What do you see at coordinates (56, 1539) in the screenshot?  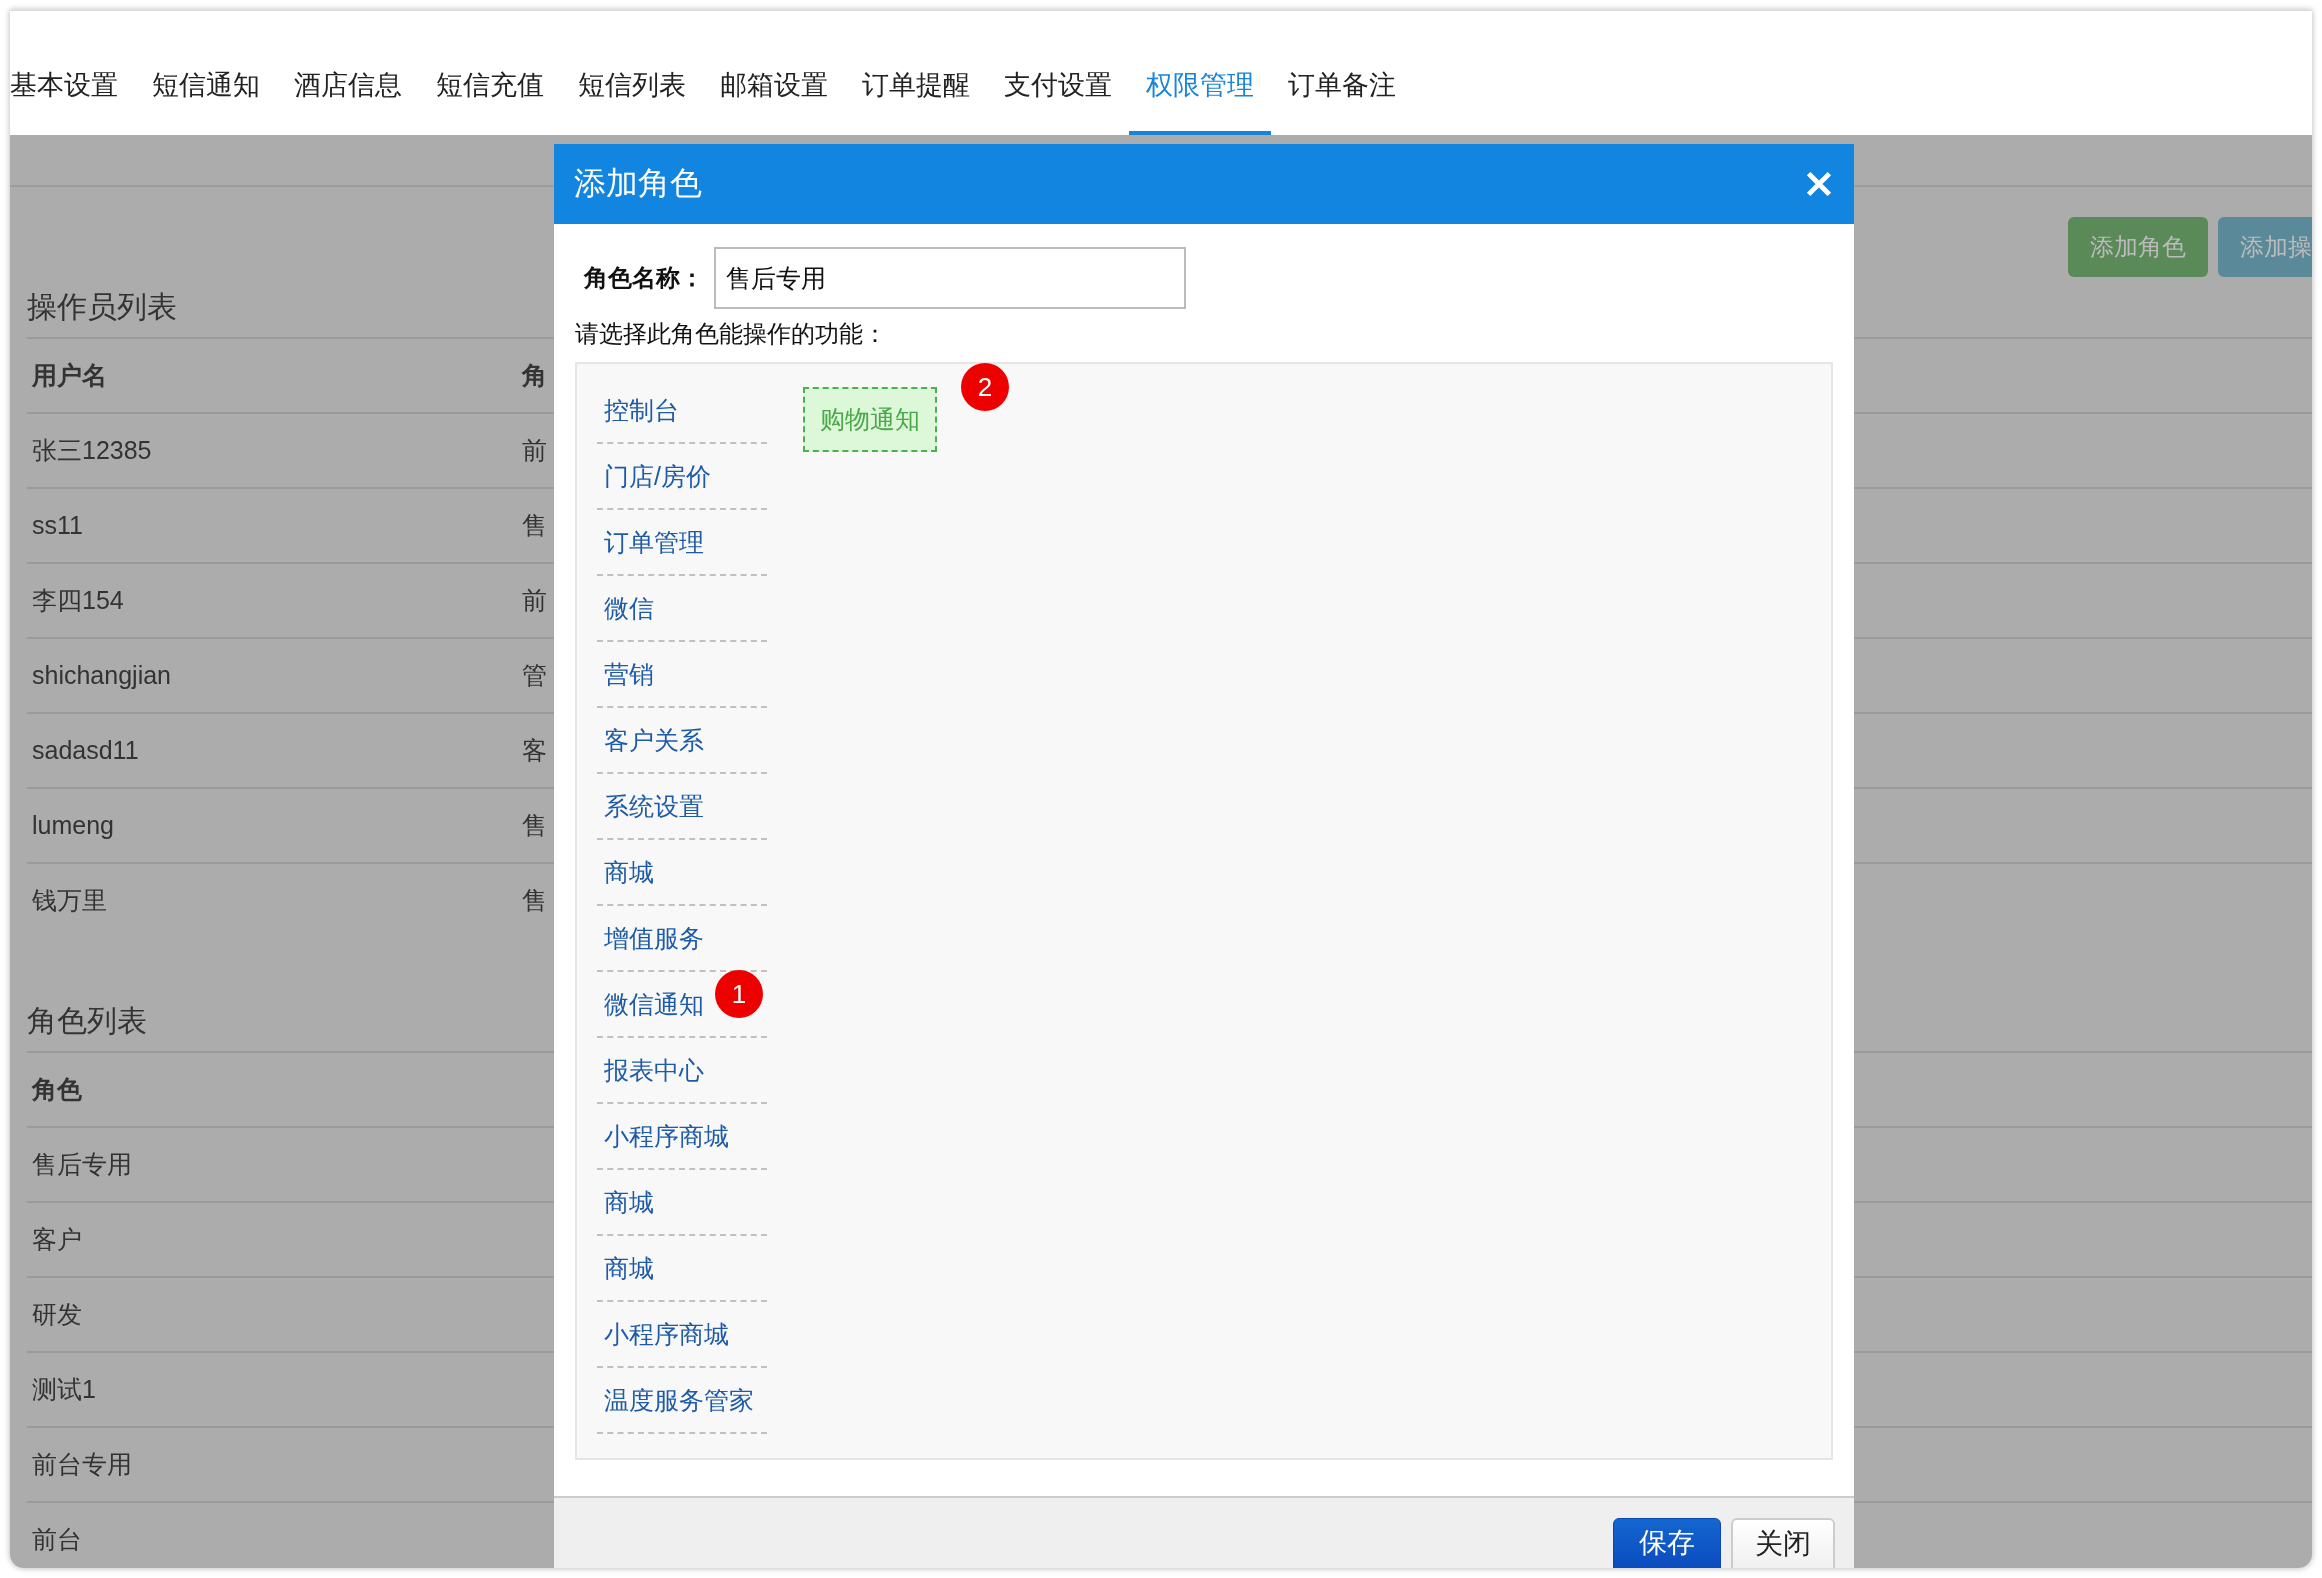 I see `table-cell-text: 前台` at bounding box center [56, 1539].